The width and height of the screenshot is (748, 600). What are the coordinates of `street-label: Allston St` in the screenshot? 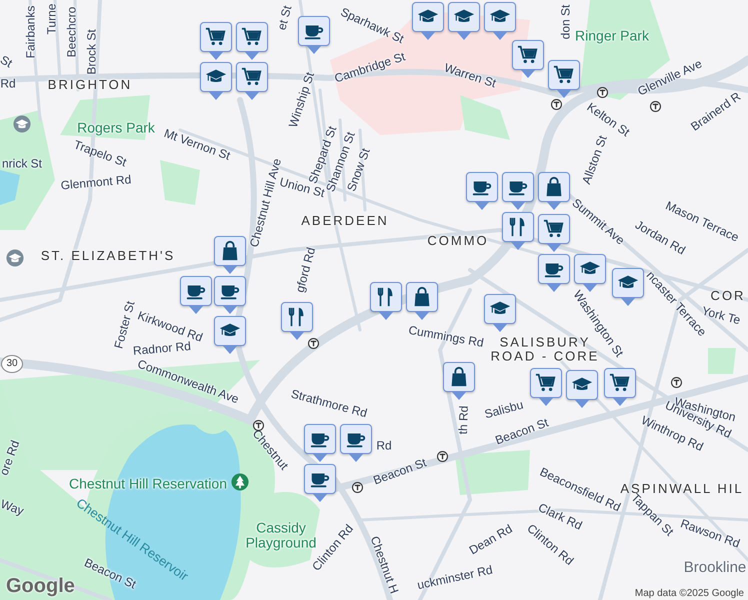 It's located at (595, 160).